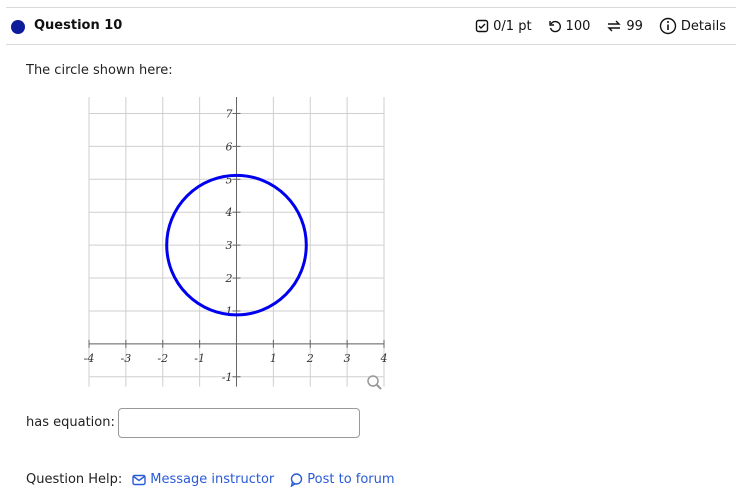  Describe the element at coordinates (371, 7) in the screenshot. I see `top-divider` at that location.